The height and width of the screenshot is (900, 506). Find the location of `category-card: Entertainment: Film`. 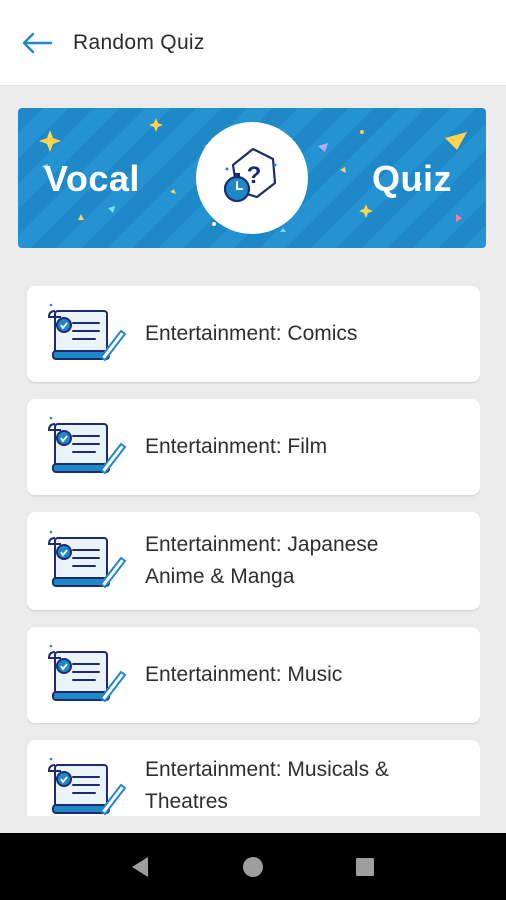

category-card: Entertainment: Film is located at coordinates (253, 447).